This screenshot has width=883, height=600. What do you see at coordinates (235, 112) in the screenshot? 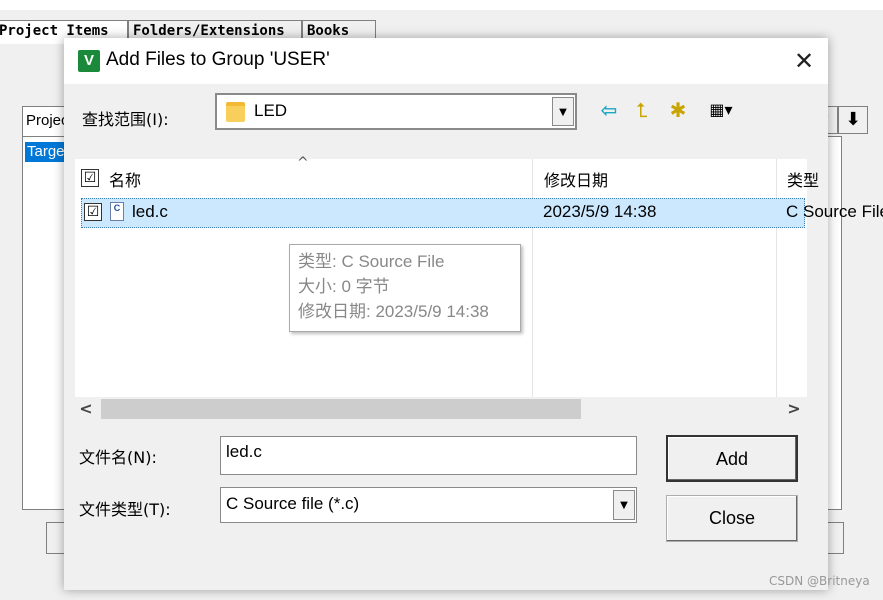
I see `folder-icon` at bounding box center [235, 112].